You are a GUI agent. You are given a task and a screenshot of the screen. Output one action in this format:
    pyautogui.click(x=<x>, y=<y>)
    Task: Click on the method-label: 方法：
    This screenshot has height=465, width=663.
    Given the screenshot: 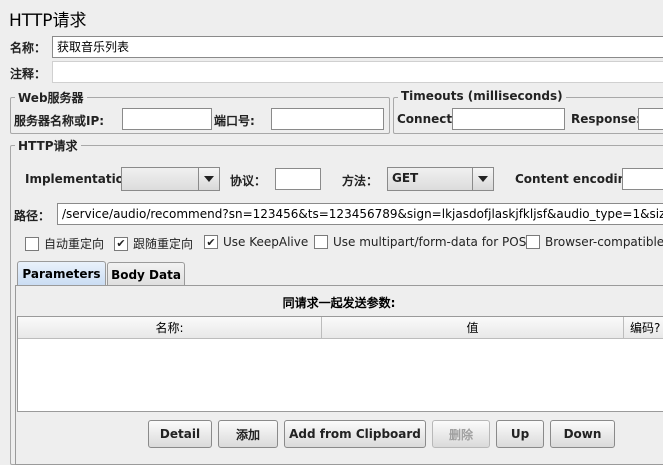 What is the action you would take?
    pyautogui.click(x=360, y=181)
    